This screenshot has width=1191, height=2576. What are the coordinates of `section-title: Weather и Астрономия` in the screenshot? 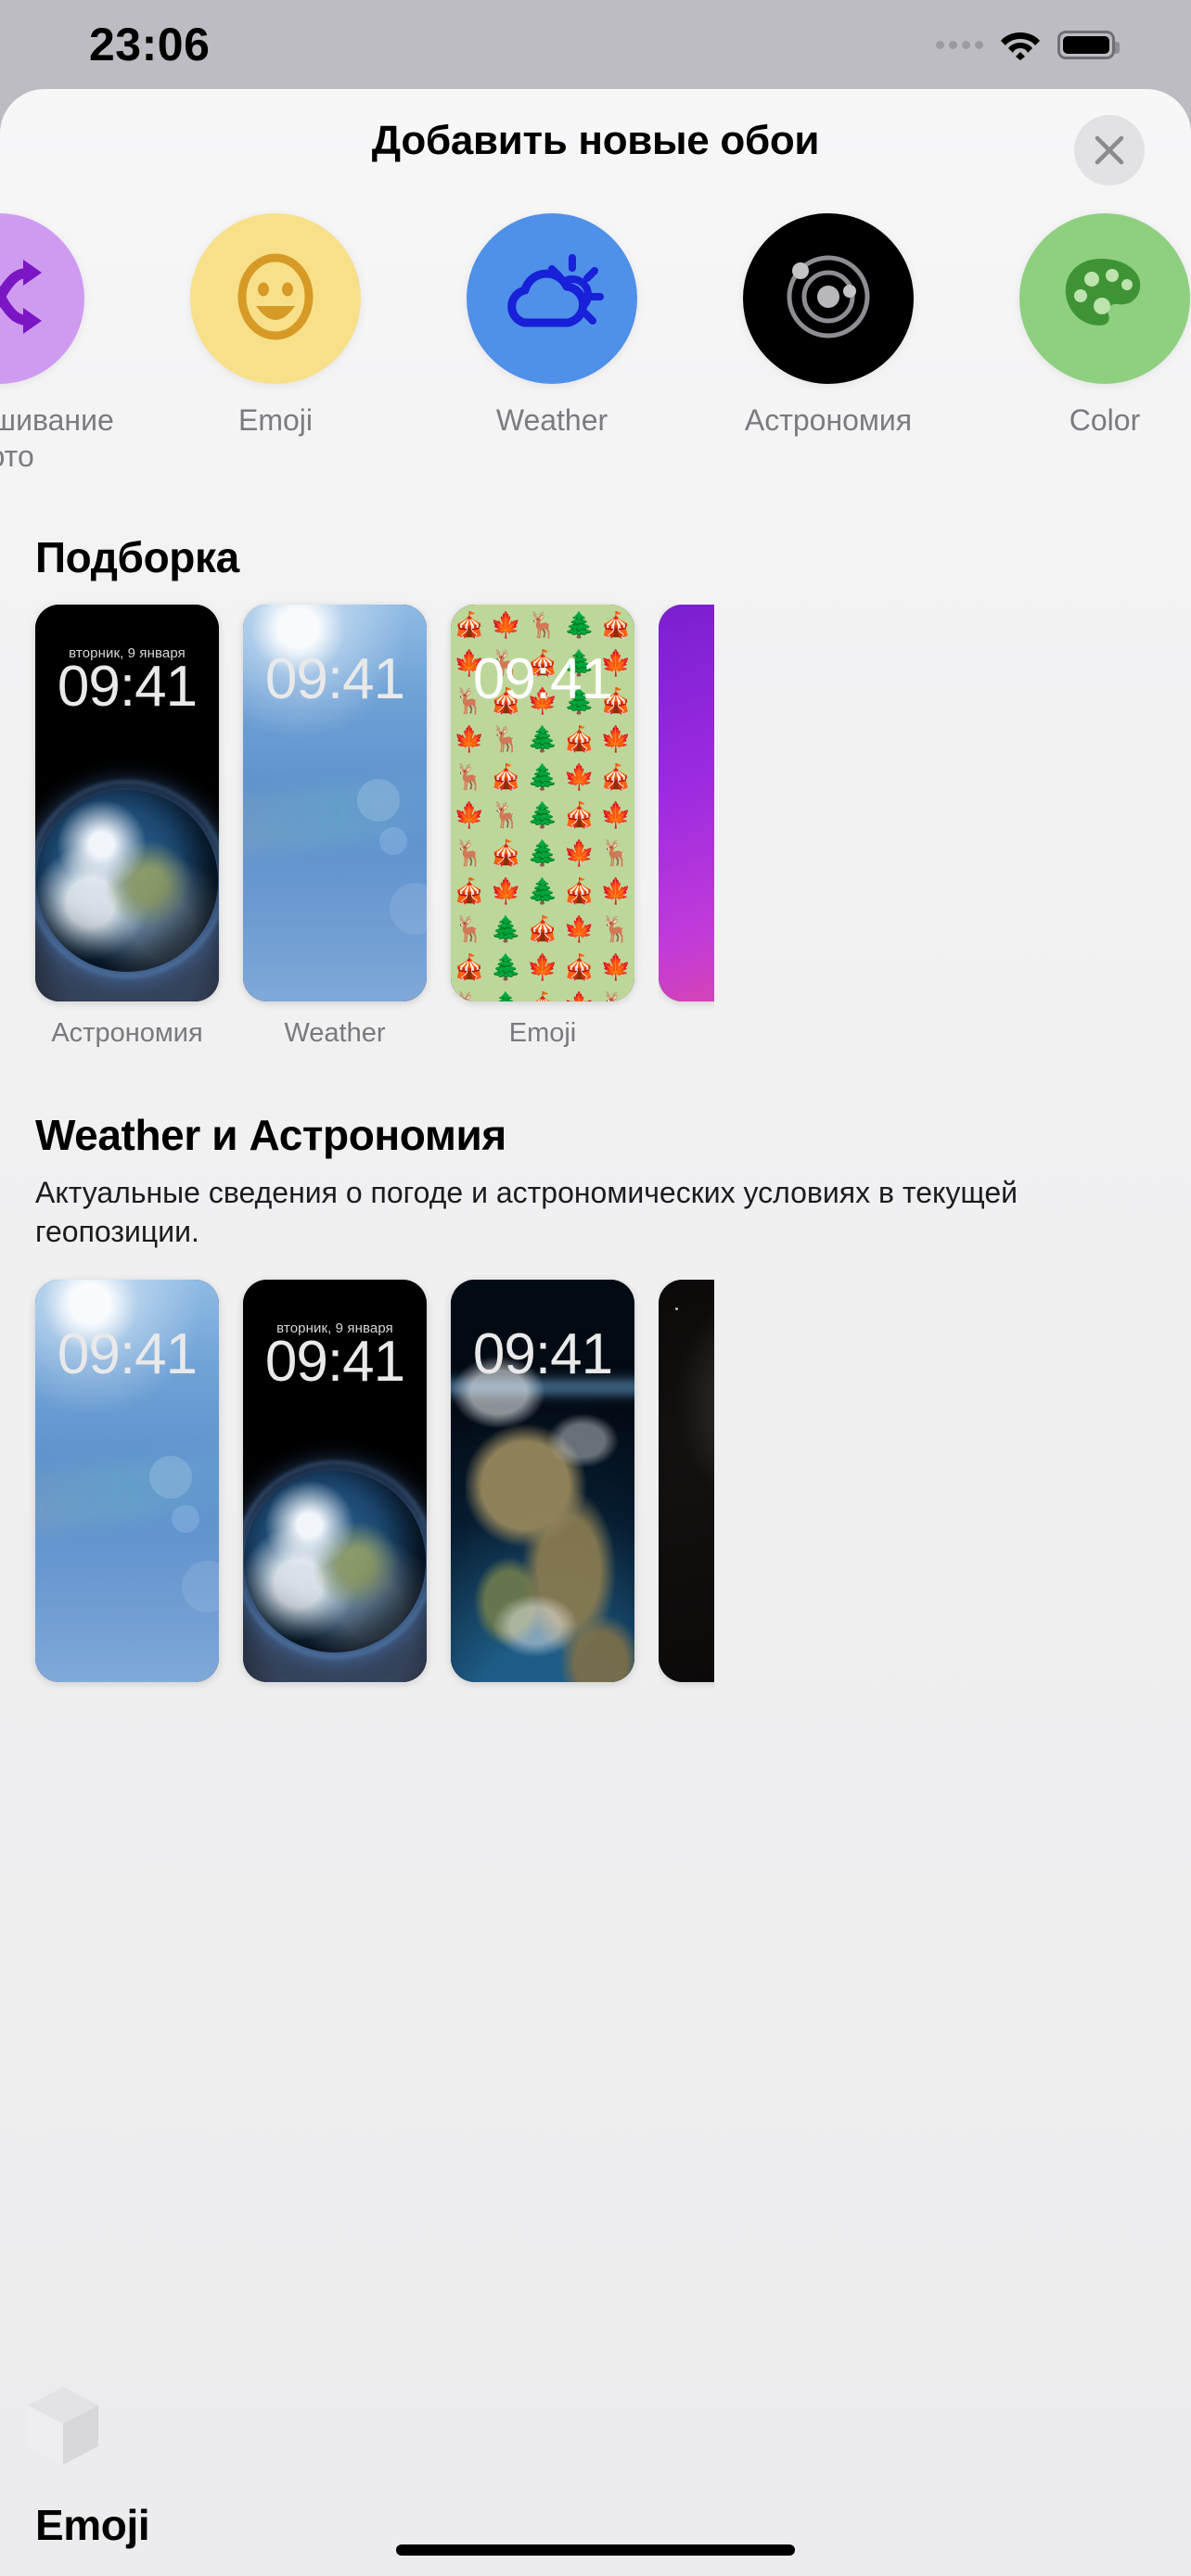 It's located at (270, 1136).